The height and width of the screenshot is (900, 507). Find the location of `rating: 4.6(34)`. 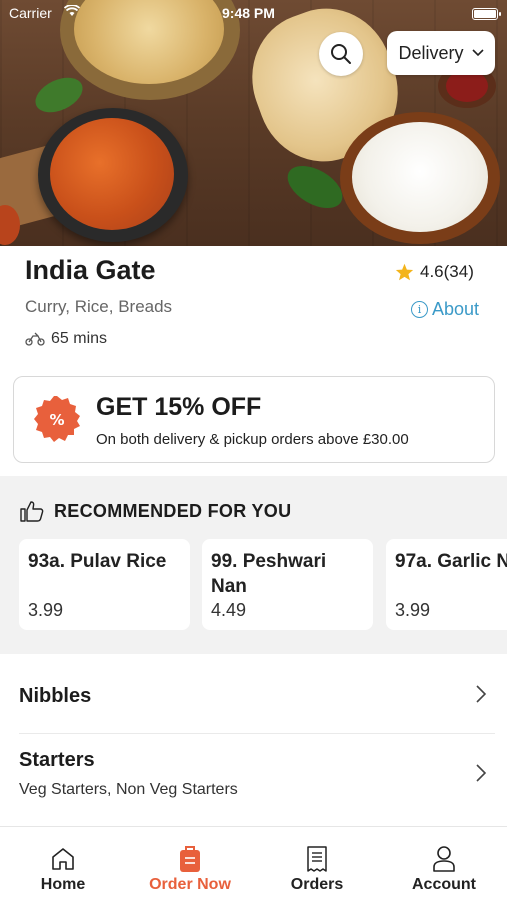

rating: 4.6(34) is located at coordinates (434, 272).